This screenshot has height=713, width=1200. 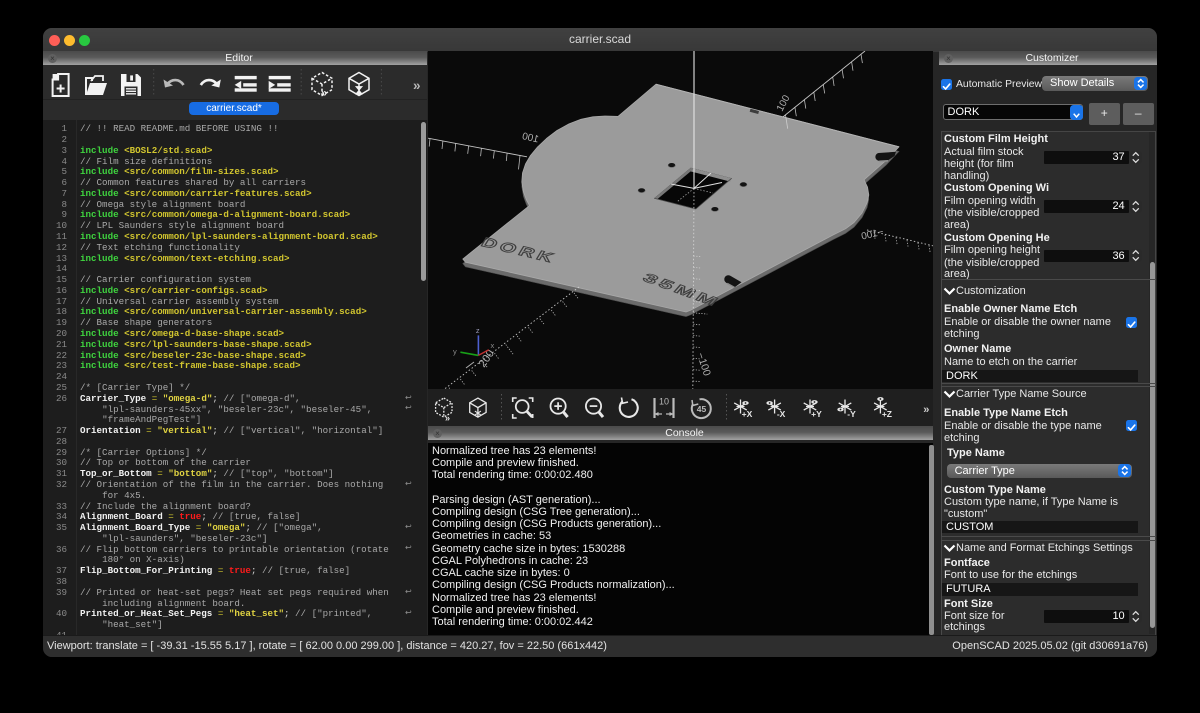 I want to click on svg-text: +Z, so click(x=887, y=414).